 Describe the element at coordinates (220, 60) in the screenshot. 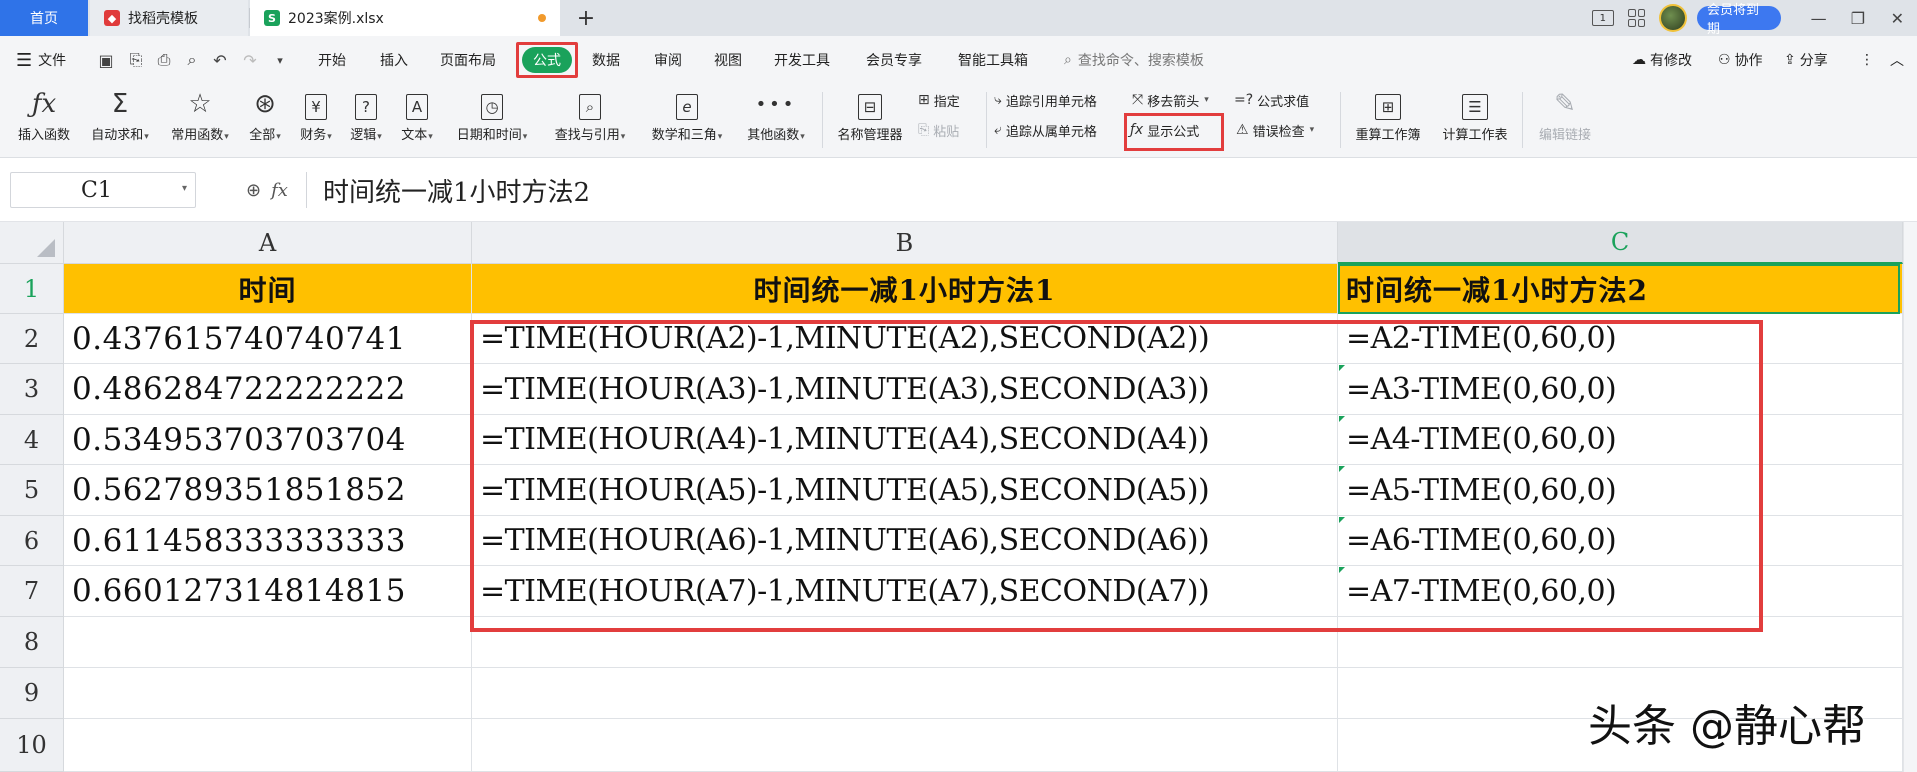

I see `undo-icon: ↶` at that location.